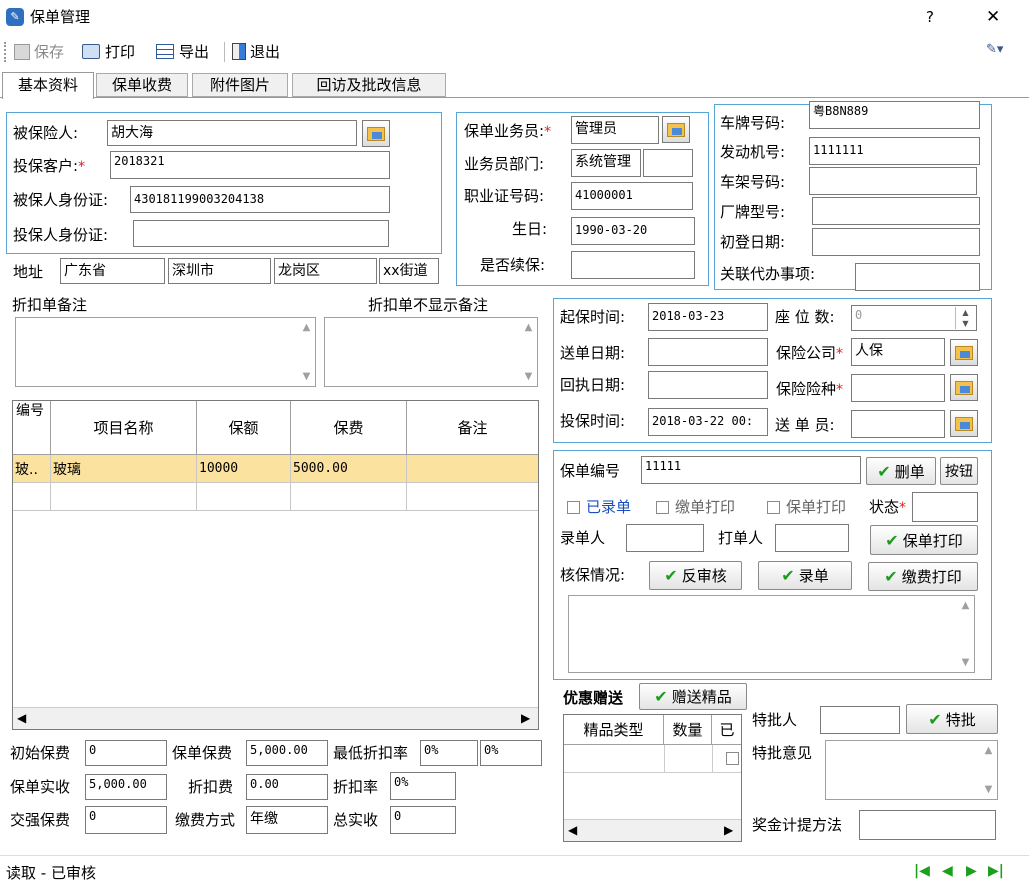 The image size is (1029, 889). Describe the element at coordinates (376, 133) in the screenshot. I see `insured-browse-button` at that location.